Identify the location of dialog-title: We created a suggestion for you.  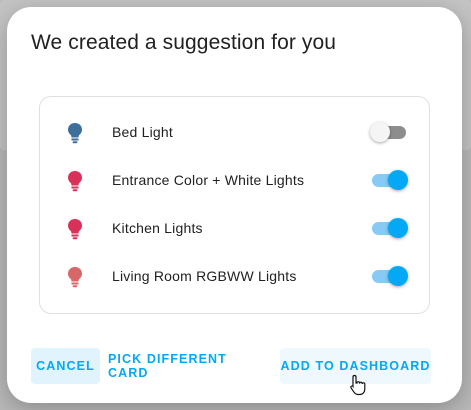
(184, 42).